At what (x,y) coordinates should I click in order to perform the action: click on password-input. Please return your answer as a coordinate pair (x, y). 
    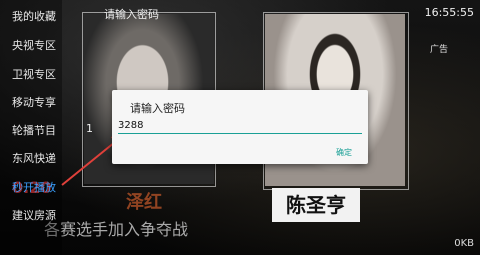
    Looking at the image, I should click on (240, 125).